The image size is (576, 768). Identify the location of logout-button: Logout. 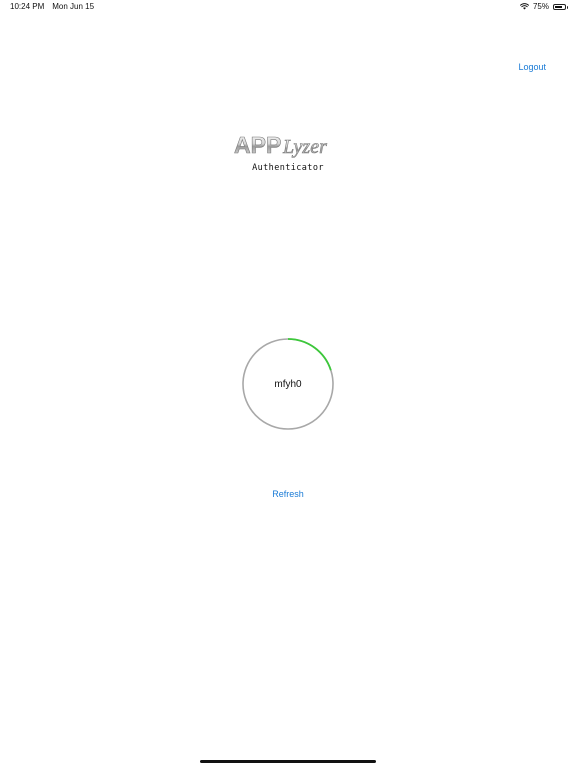
(532, 67).